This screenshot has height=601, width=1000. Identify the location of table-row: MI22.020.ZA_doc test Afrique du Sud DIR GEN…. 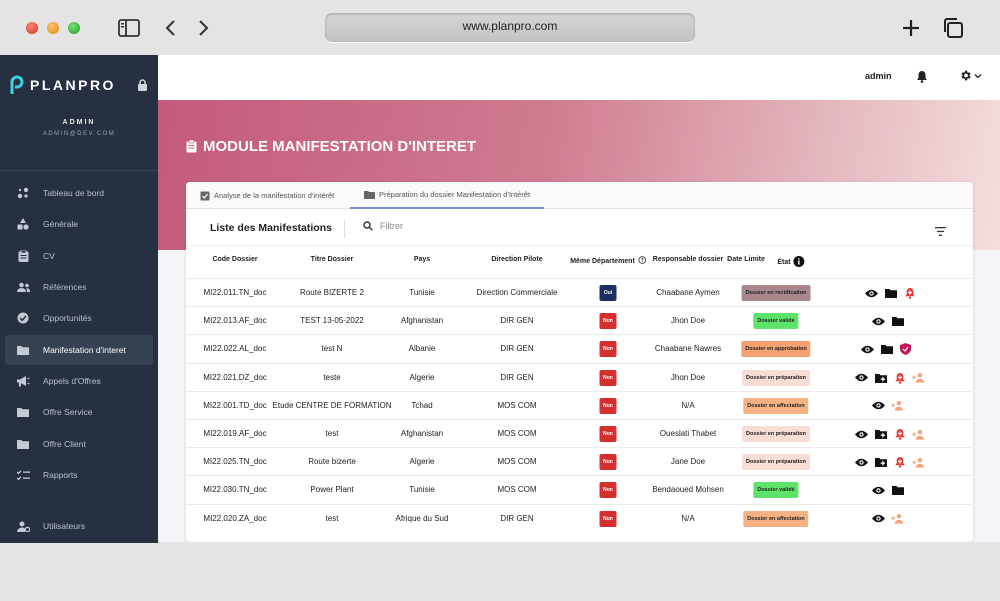
(579, 517).